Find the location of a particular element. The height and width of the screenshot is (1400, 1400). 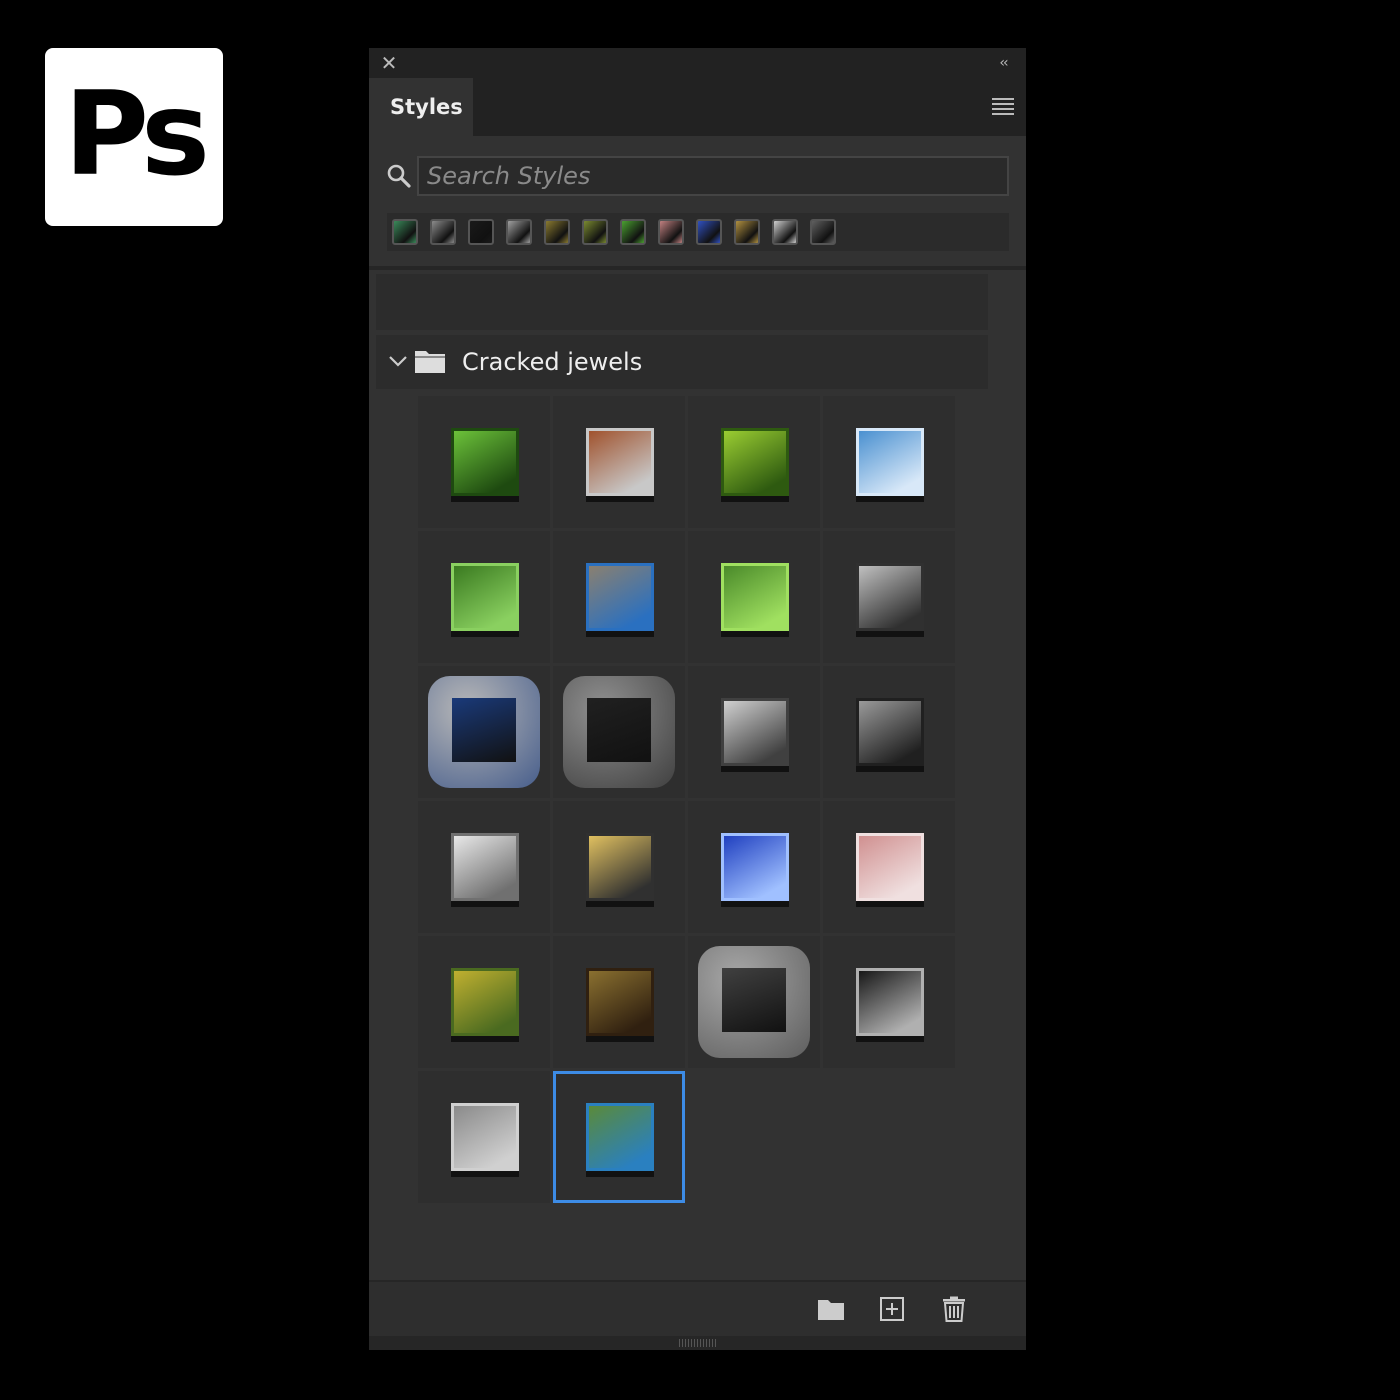

photoshop-logo: Ps is located at coordinates (134, 137).